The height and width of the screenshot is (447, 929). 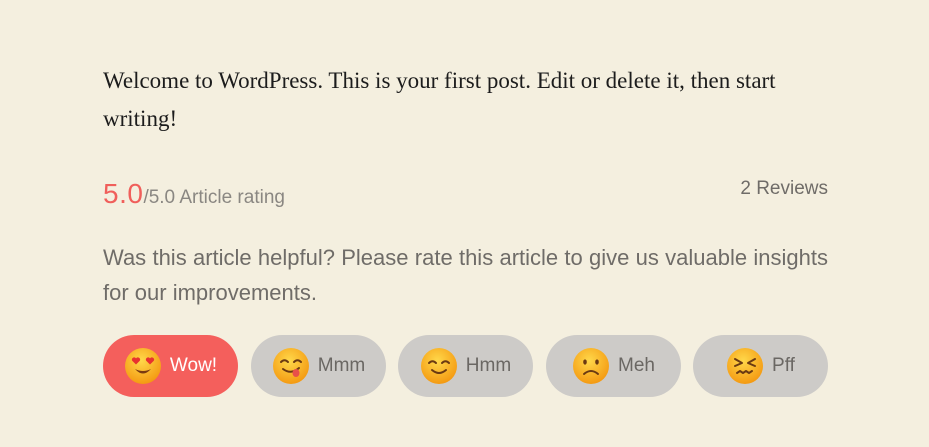 I want to click on mmm-button: Mmm, so click(x=318, y=366).